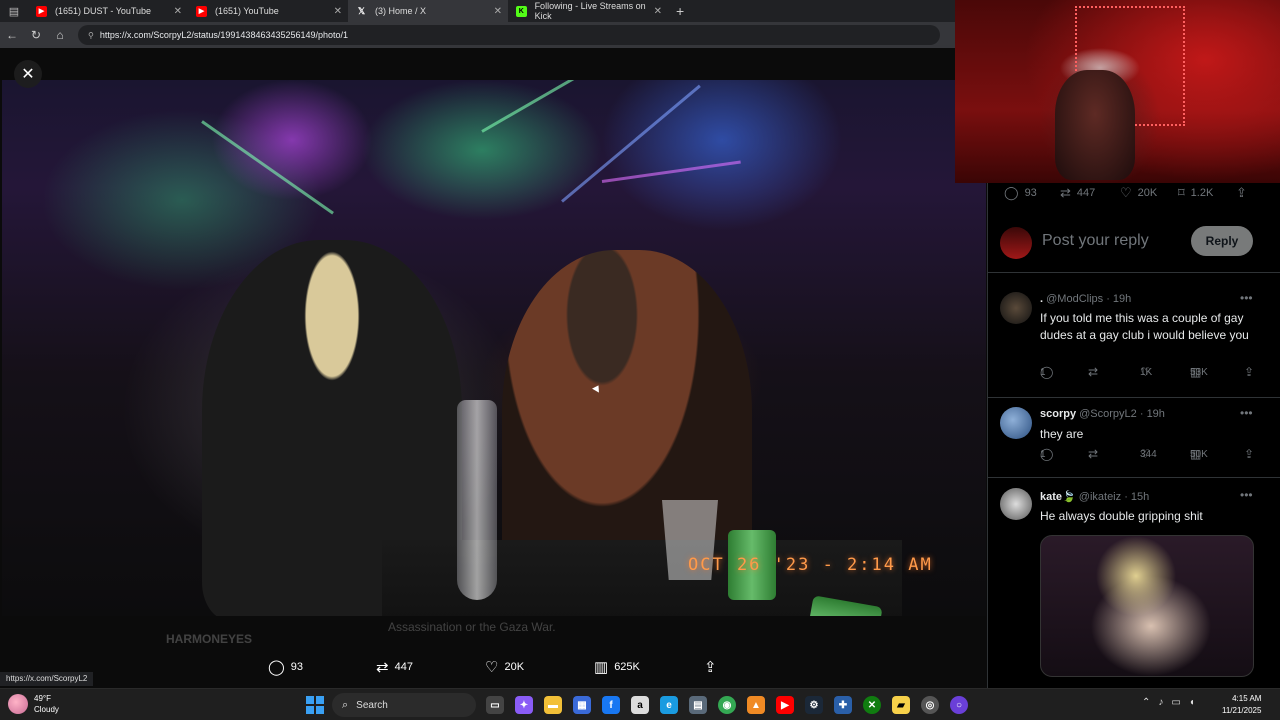 Image resolution: width=1280 pixels, height=720 pixels. What do you see at coordinates (268, 11) in the screenshot?
I see `tab-youtube: ▶ (1651) YouTube ✕` at bounding box center [268, 11].